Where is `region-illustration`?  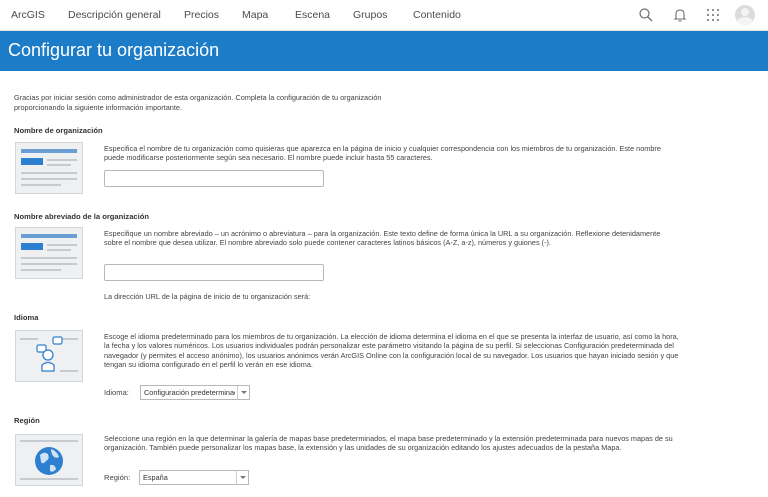
region-illustration is located at coordinates (49, 460).